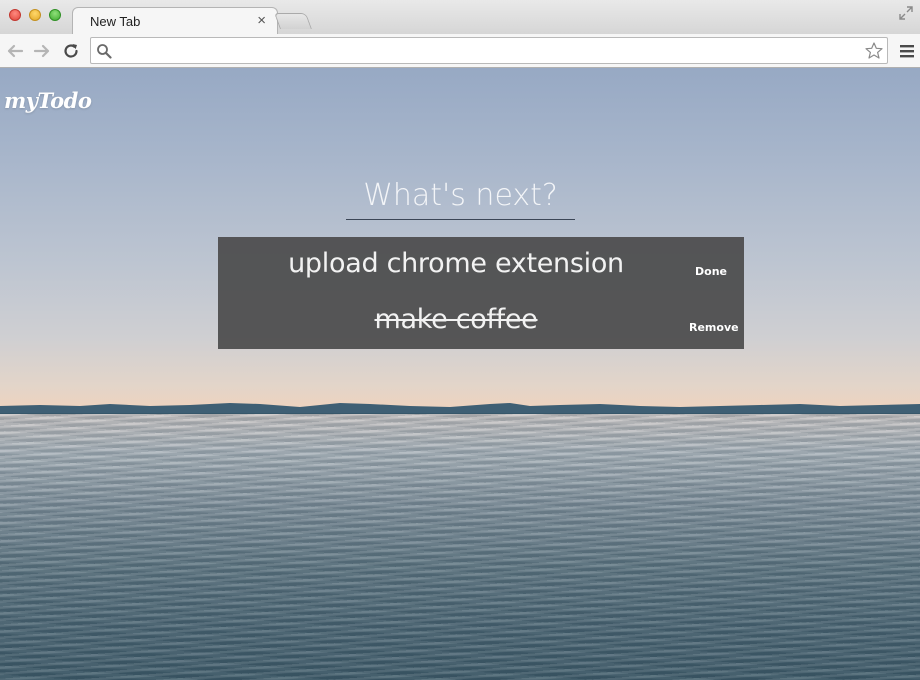 The height and width of the screenshot is (680, 920). I want to click on tab-new-tab: New Tab ×, so click(175, 21).